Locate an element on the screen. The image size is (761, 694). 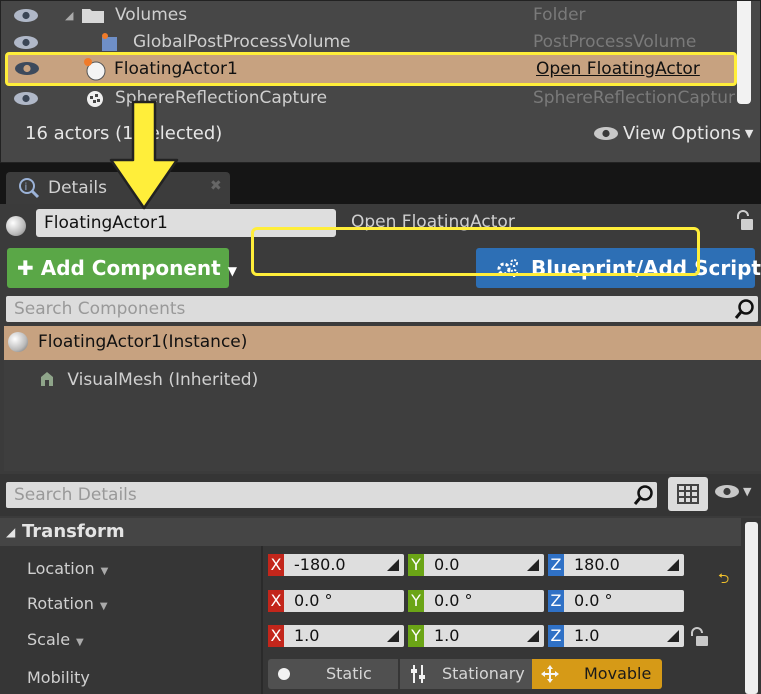
outliner-row-type: SphereReflectionCaptur is located at coordinates (634, 98).